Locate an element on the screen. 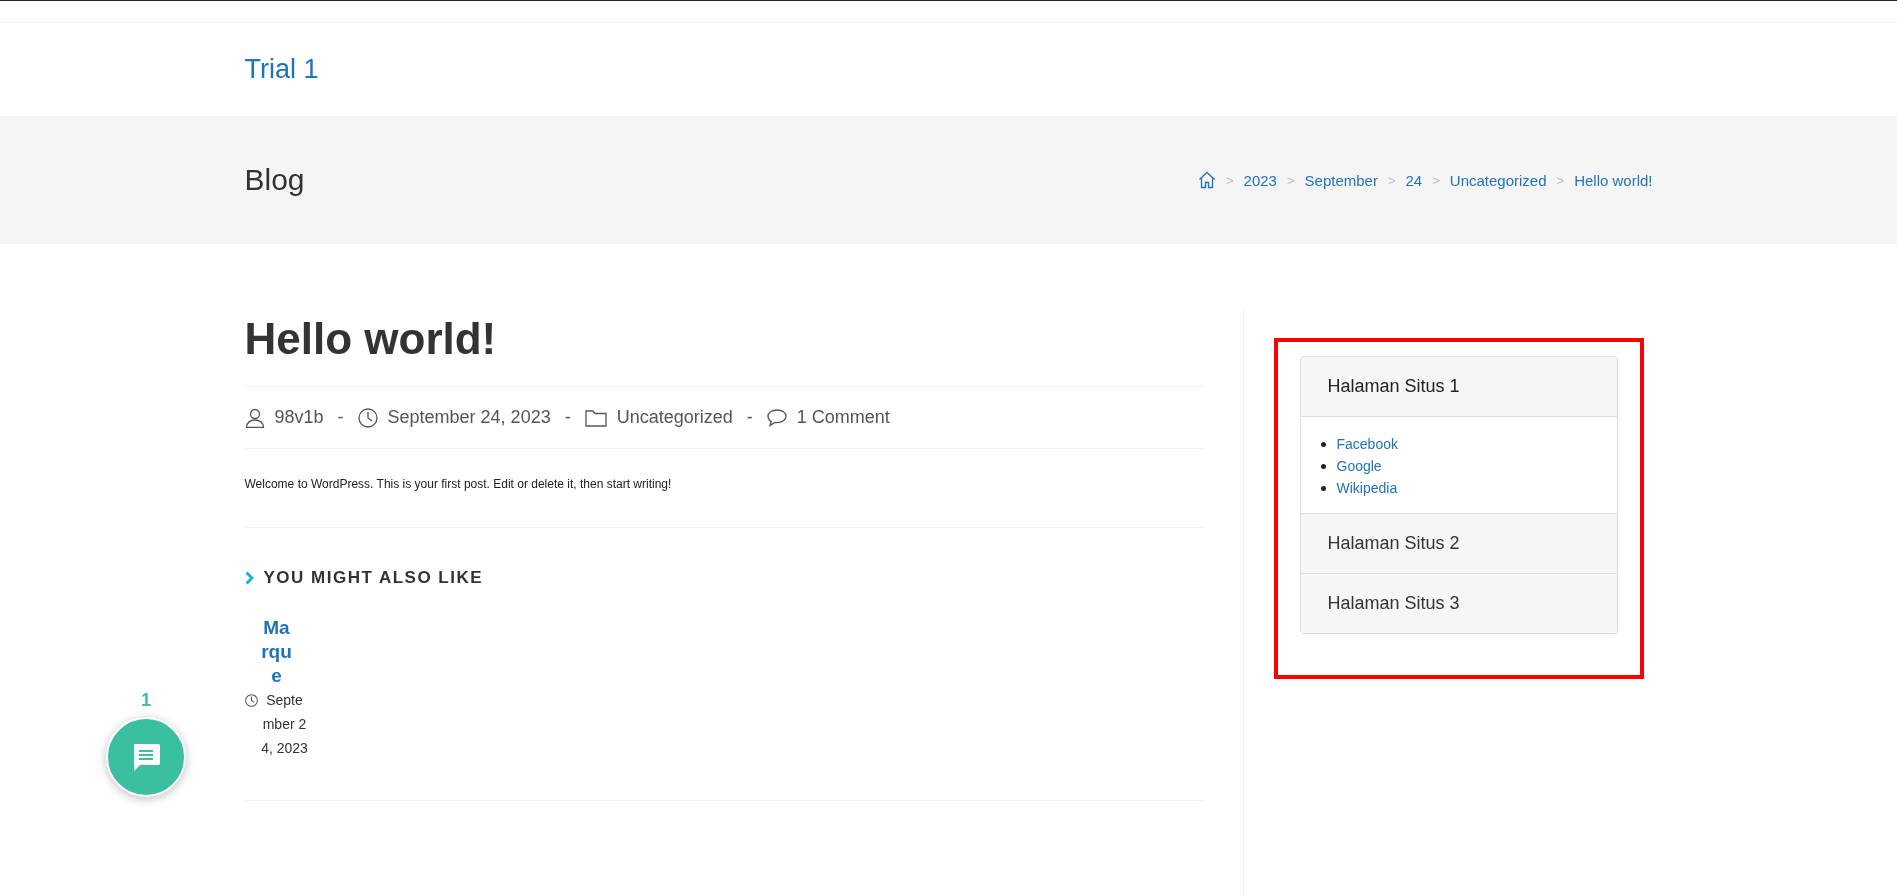  section-heading: YOU MIGHT ALSO LIKE is located at coordinates (373, 578).